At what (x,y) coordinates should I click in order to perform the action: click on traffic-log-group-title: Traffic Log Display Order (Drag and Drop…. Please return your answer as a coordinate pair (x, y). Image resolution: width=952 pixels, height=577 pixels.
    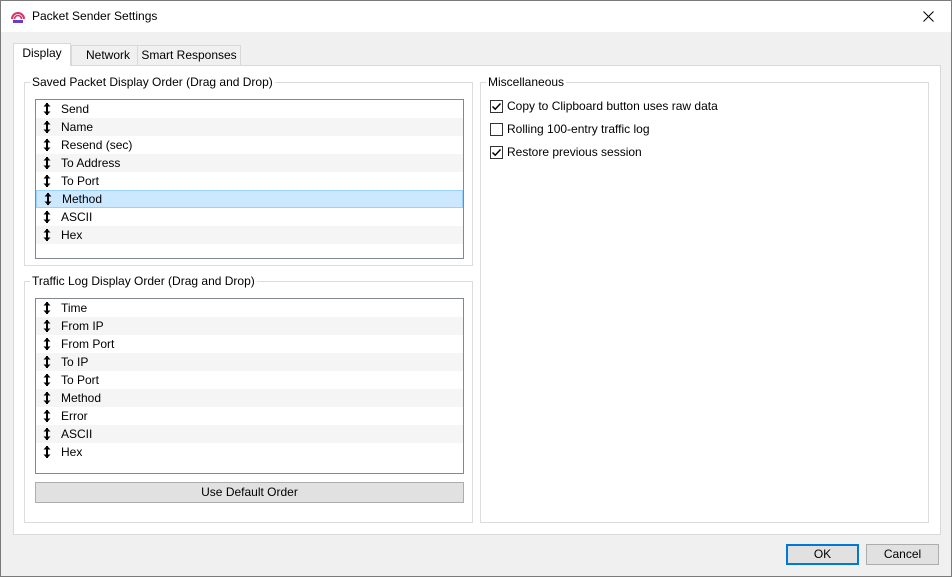
    Looking at the image, I should click on (143, 281).